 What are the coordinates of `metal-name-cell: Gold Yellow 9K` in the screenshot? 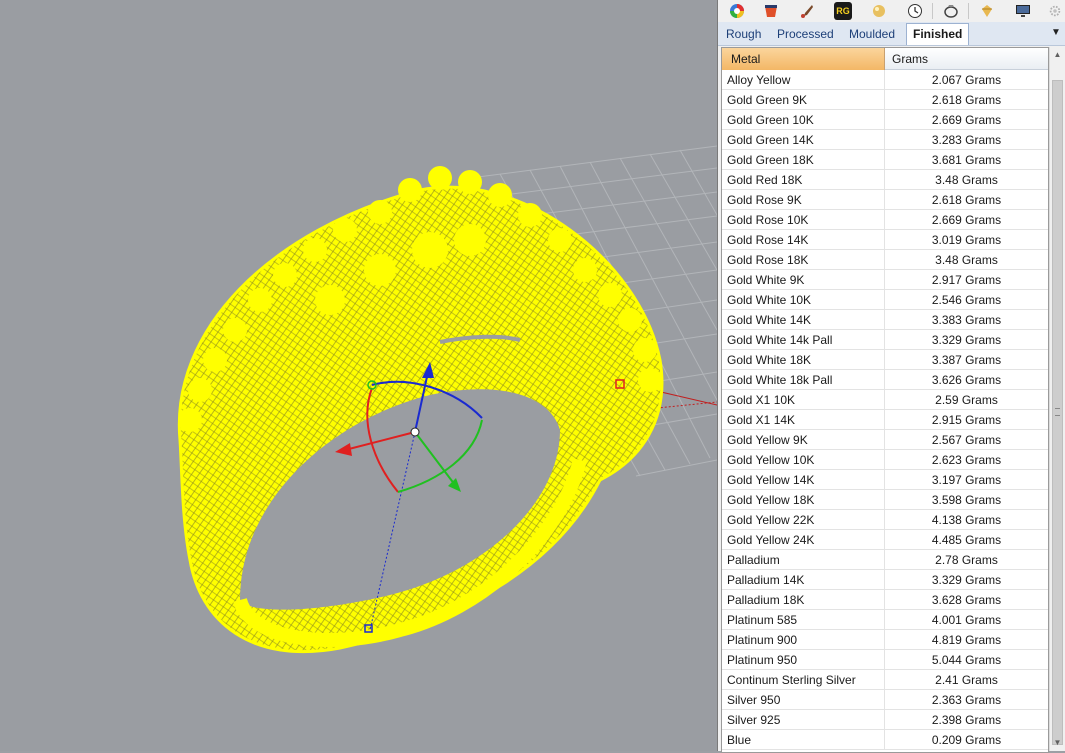 It's located at (803, 439).